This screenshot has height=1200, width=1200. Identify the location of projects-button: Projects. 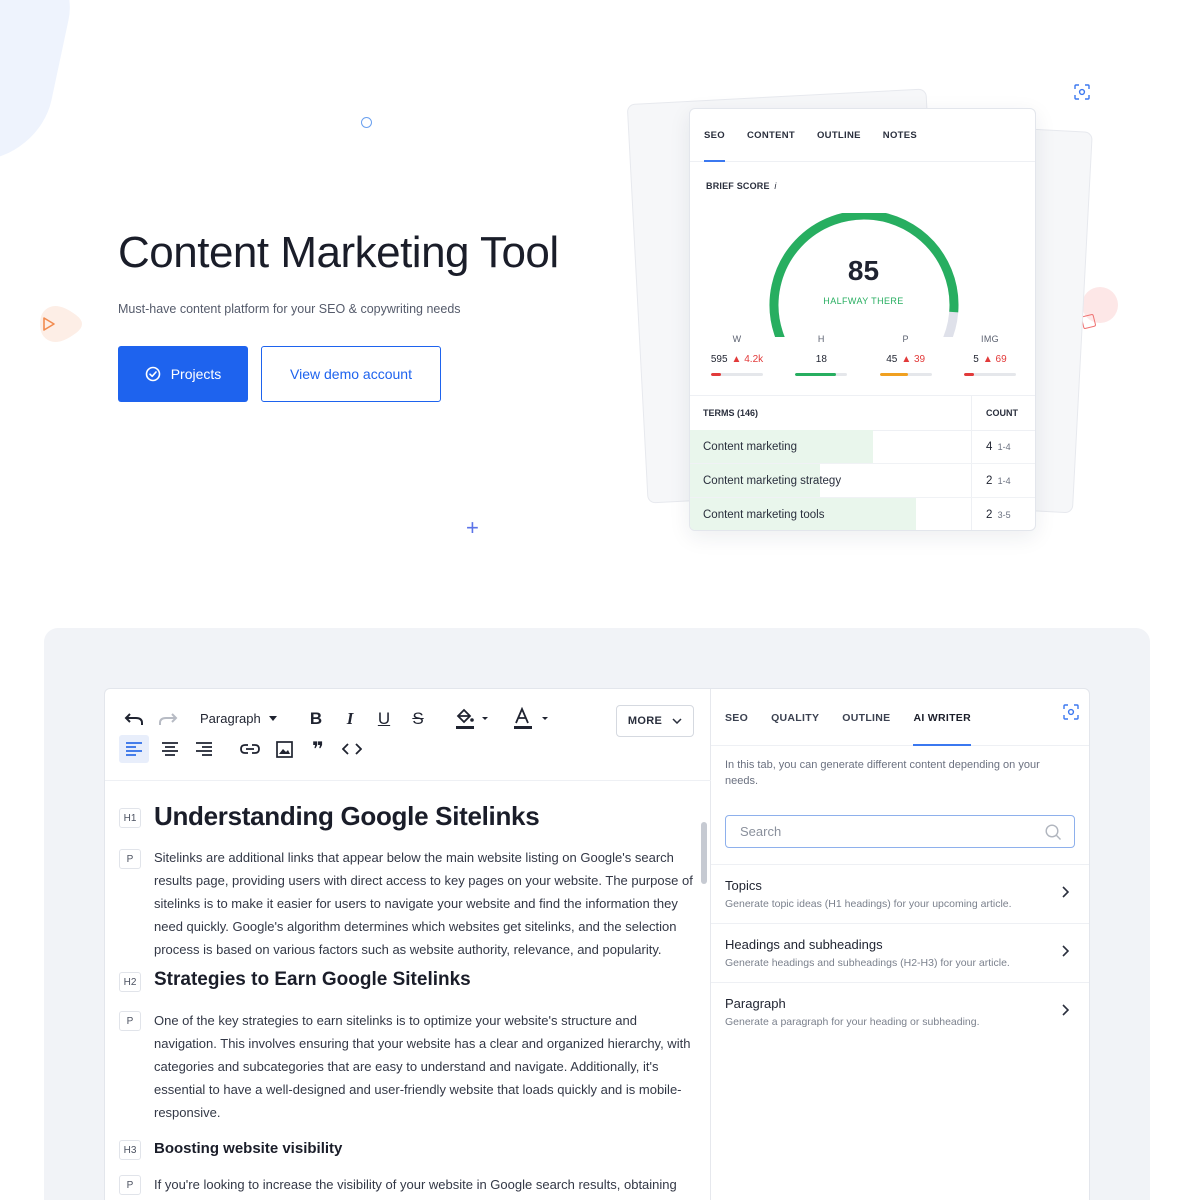
(183, 374).